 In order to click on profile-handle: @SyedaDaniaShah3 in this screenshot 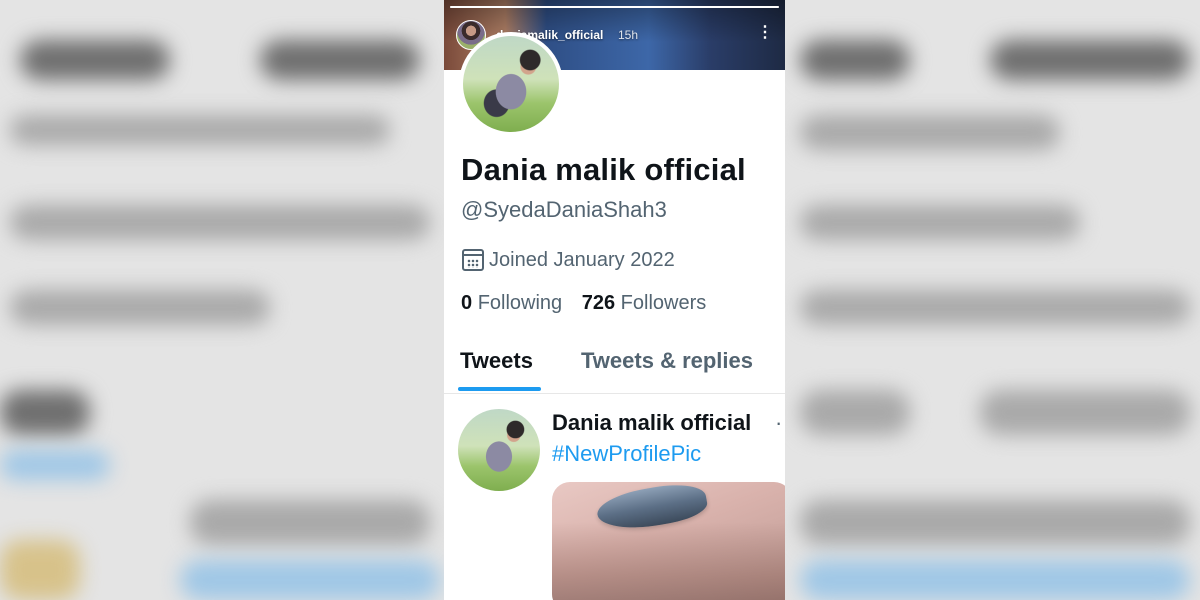, I will do `click(564, 209)`.